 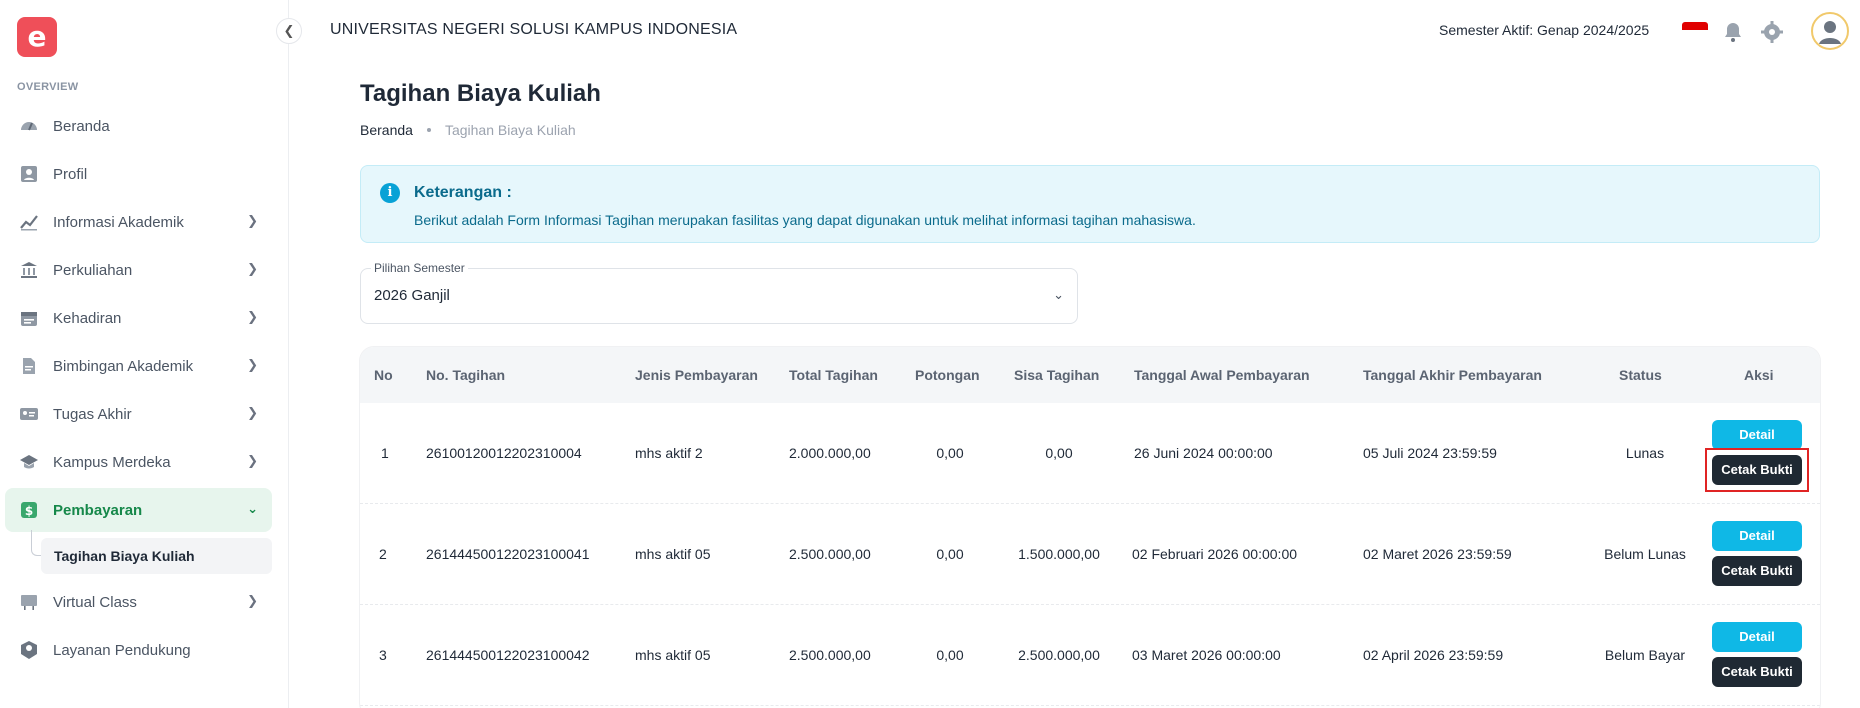 I want to click on user-avatar-icon, so click(x=1830, y=32).